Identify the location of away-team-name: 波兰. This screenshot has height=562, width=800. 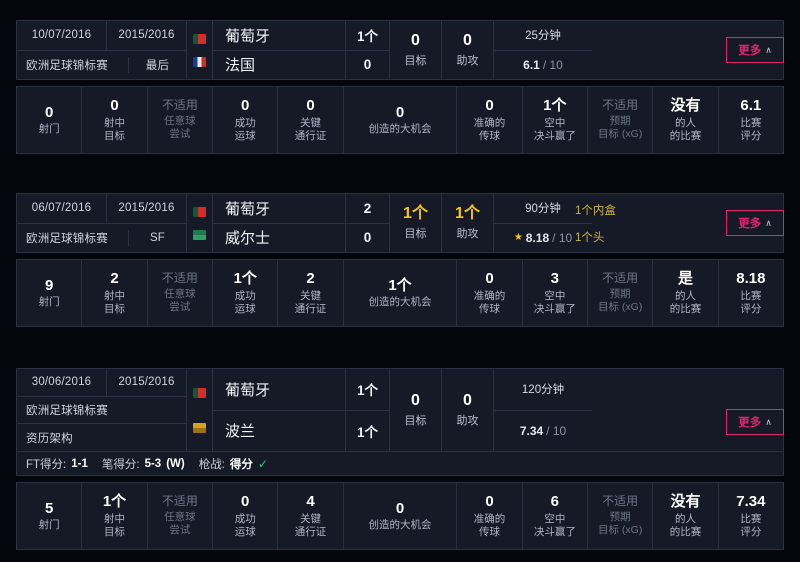
(240, 432).